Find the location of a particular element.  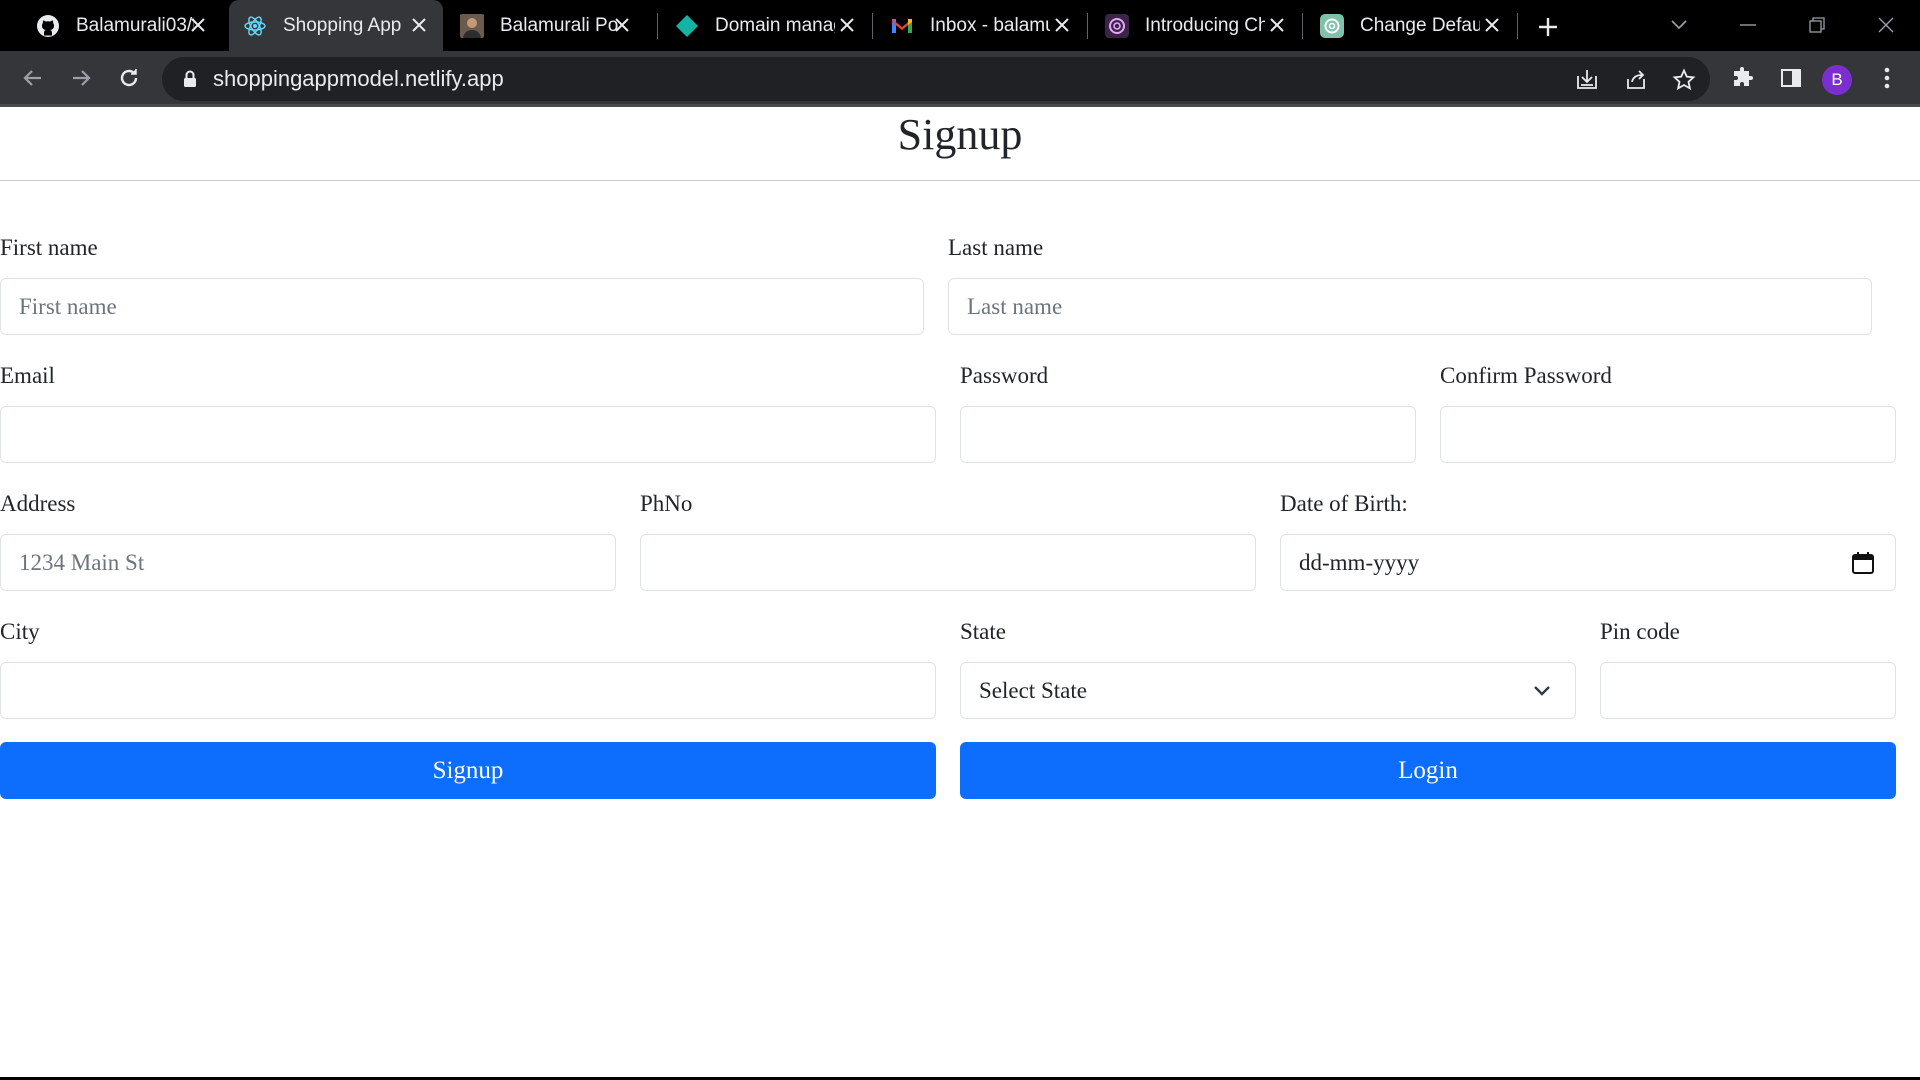

password-label: Password is located at coordinates (1004, 375).